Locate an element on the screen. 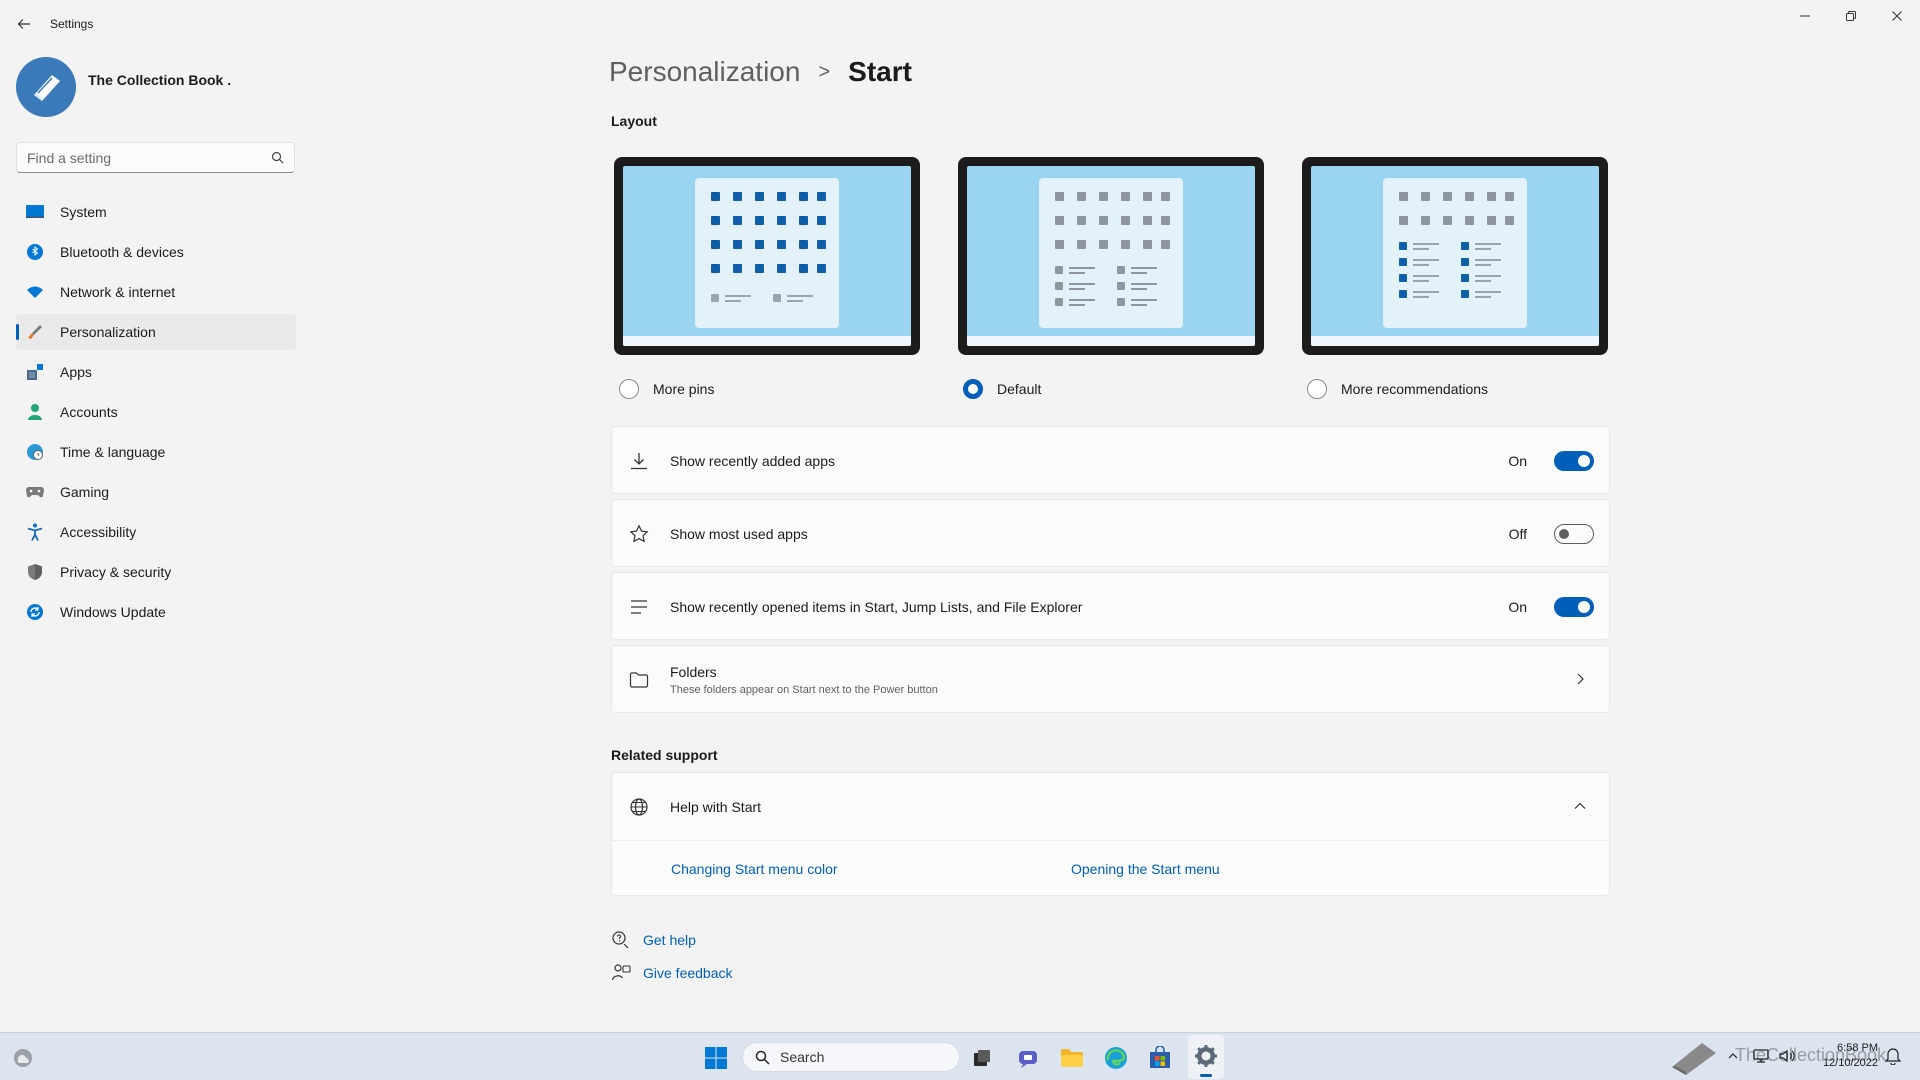 The width and height of the screenshot is (1920, 1080). sidebar-item-personalization: Personalization is located at coordinates (156, 332).